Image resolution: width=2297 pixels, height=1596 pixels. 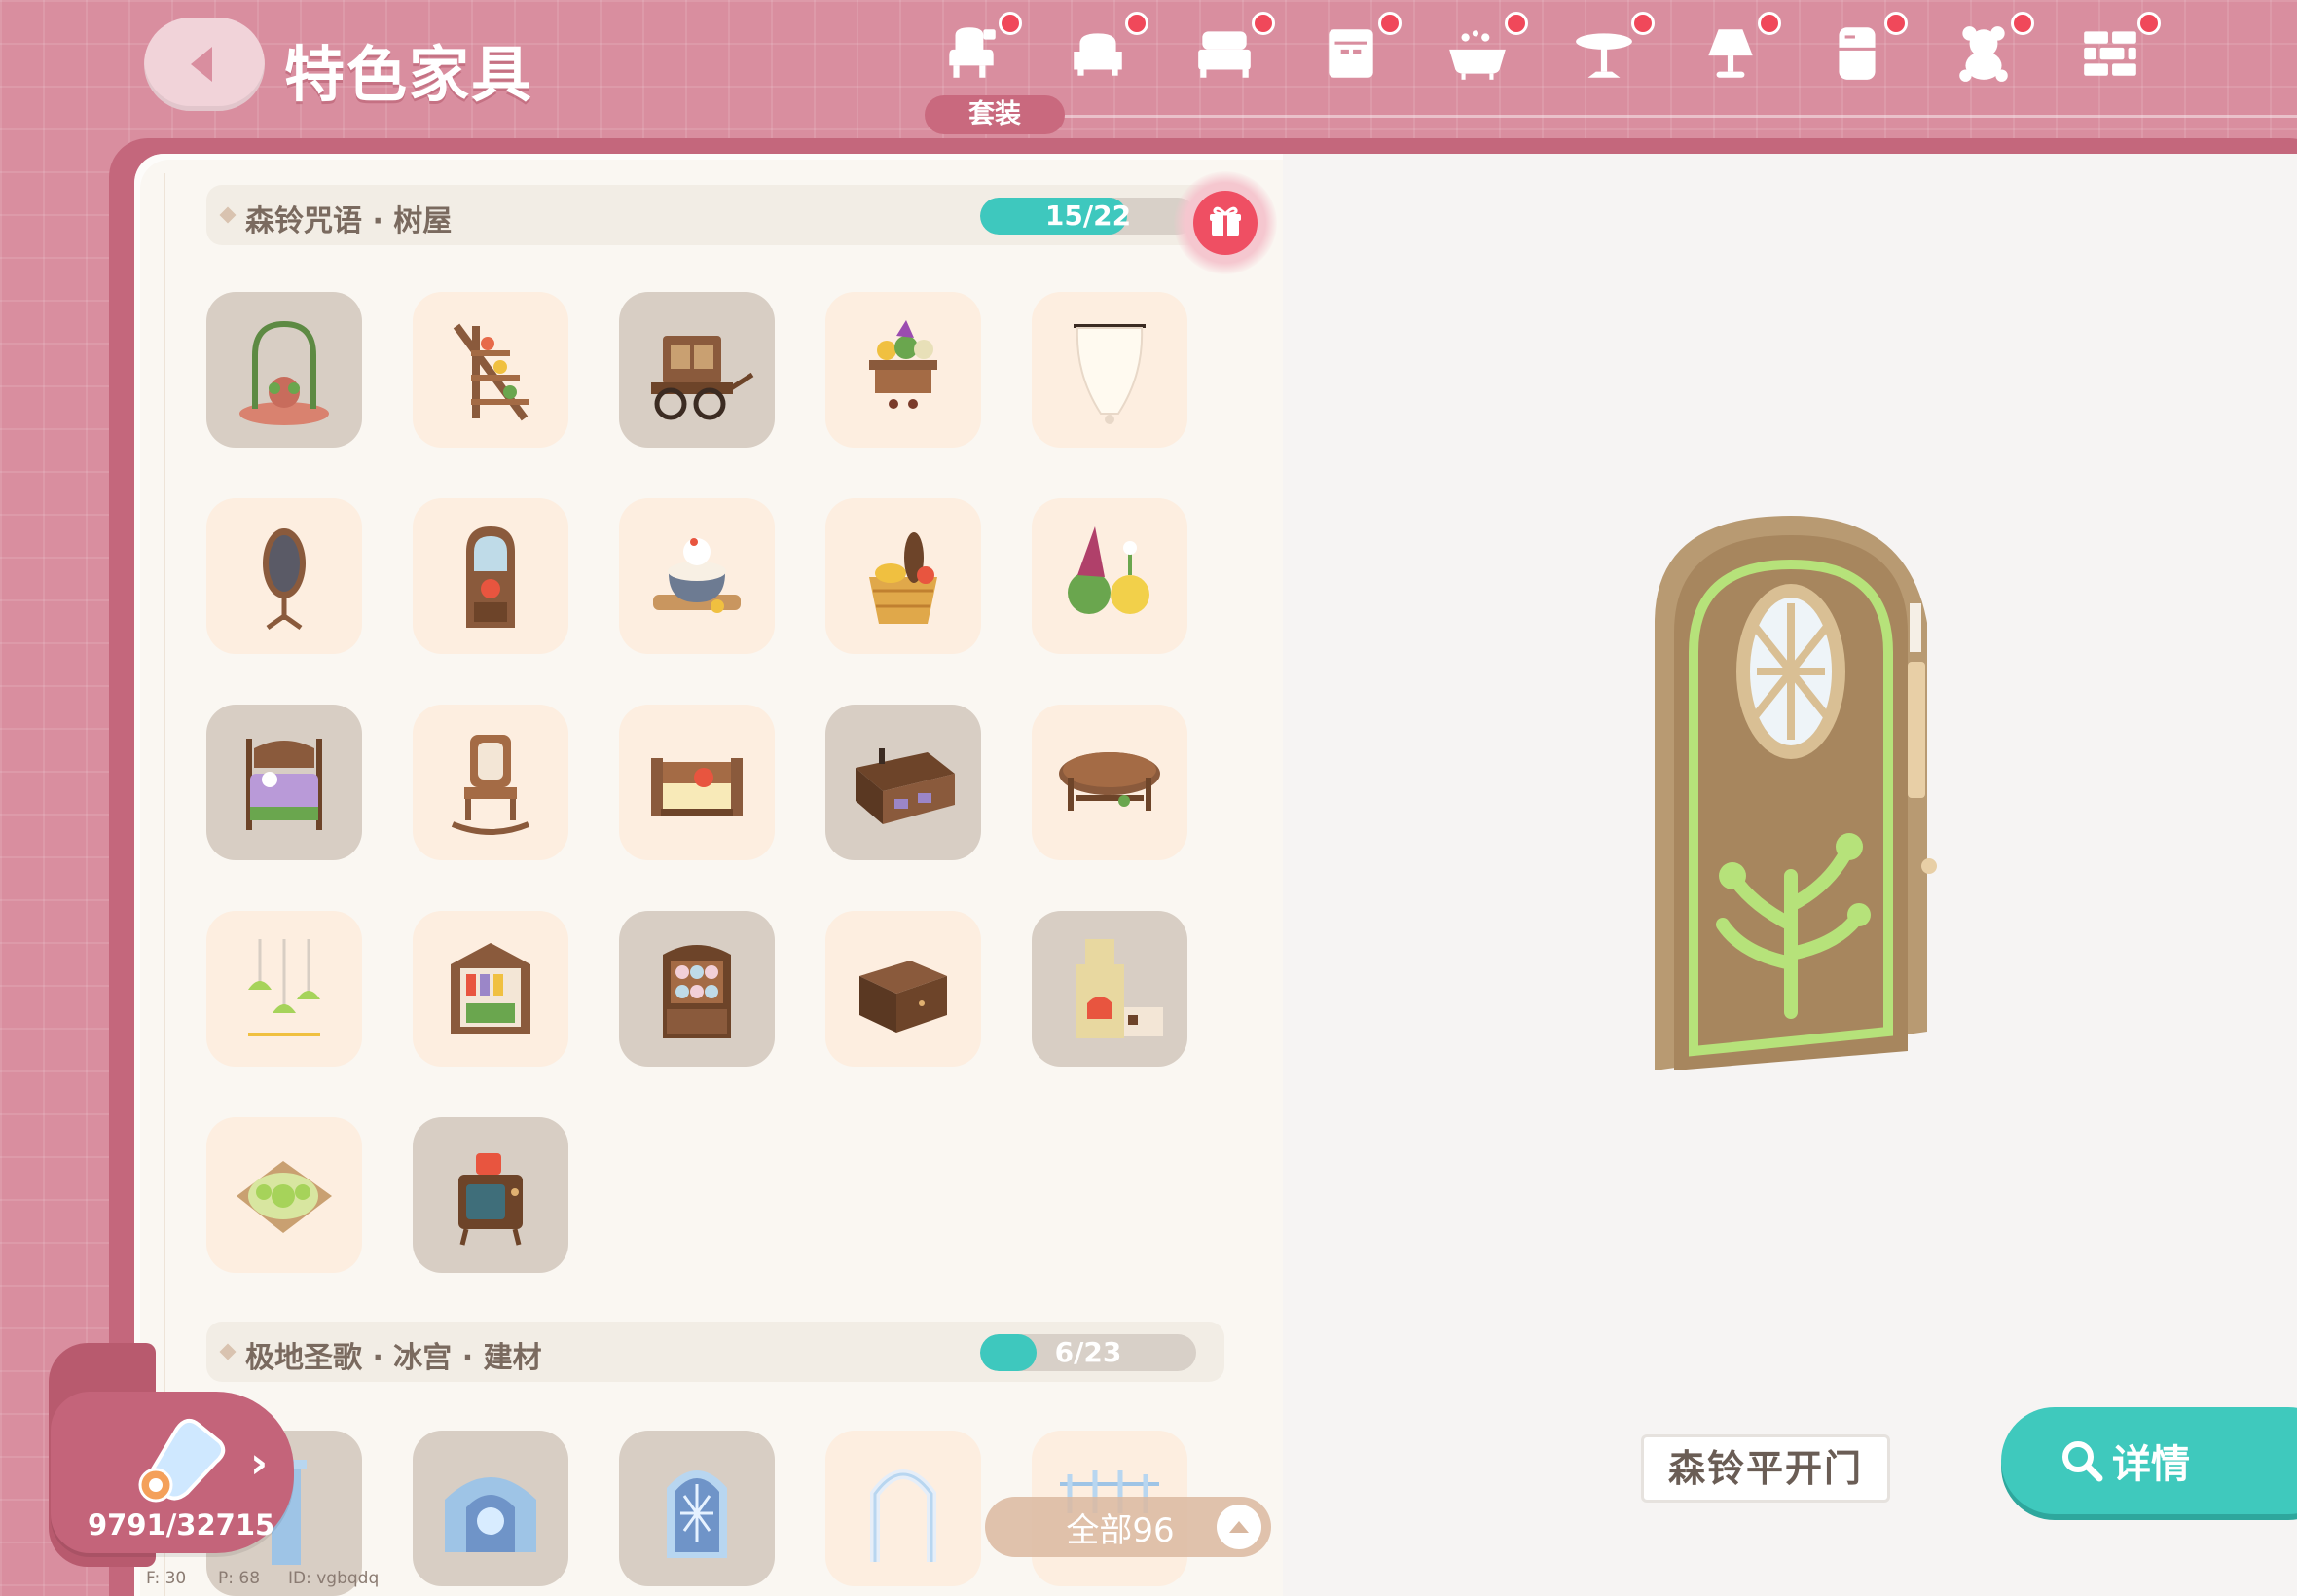 I want to click on furniture-item-baking-bowl, so click(x=697, y=576).